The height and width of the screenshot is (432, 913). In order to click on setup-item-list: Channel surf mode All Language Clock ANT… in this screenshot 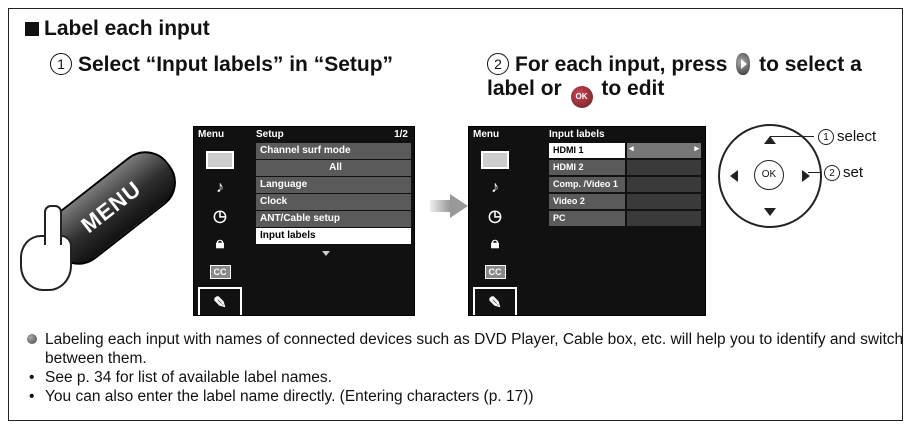, I will do `click(333, 194)`.